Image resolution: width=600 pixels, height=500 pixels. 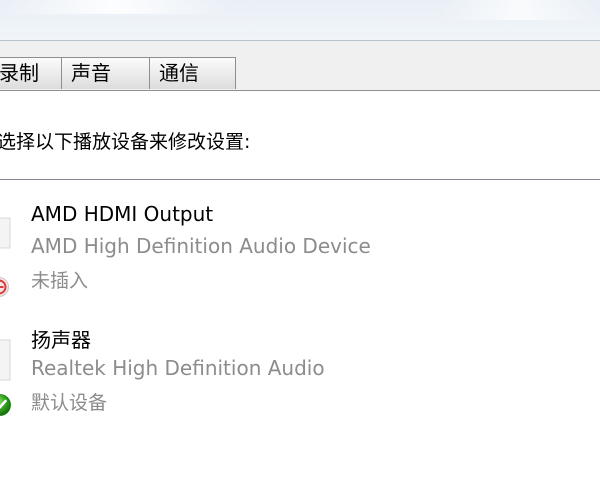 I want to click on device-status: 未插入, so click(x=60, y=281).